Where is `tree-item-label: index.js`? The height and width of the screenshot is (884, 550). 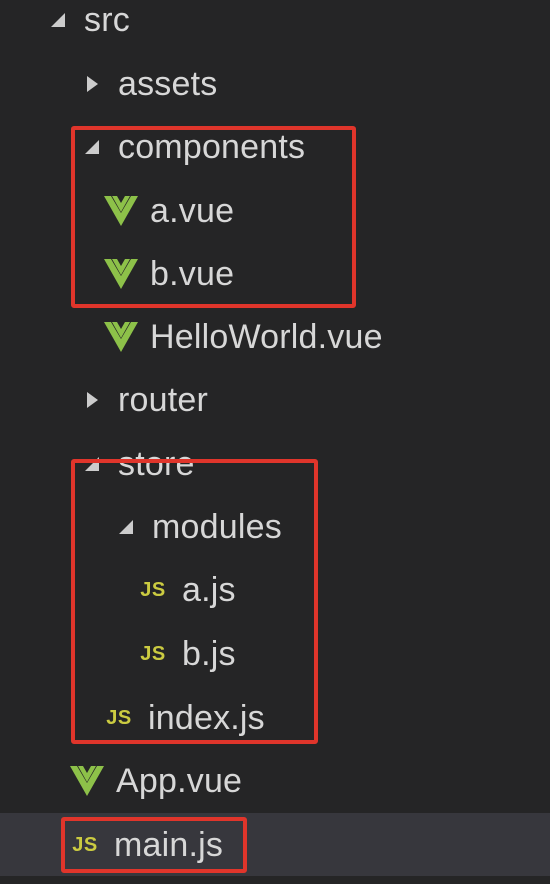 tree-item-label: index.js is located at coordinates (206, 717).